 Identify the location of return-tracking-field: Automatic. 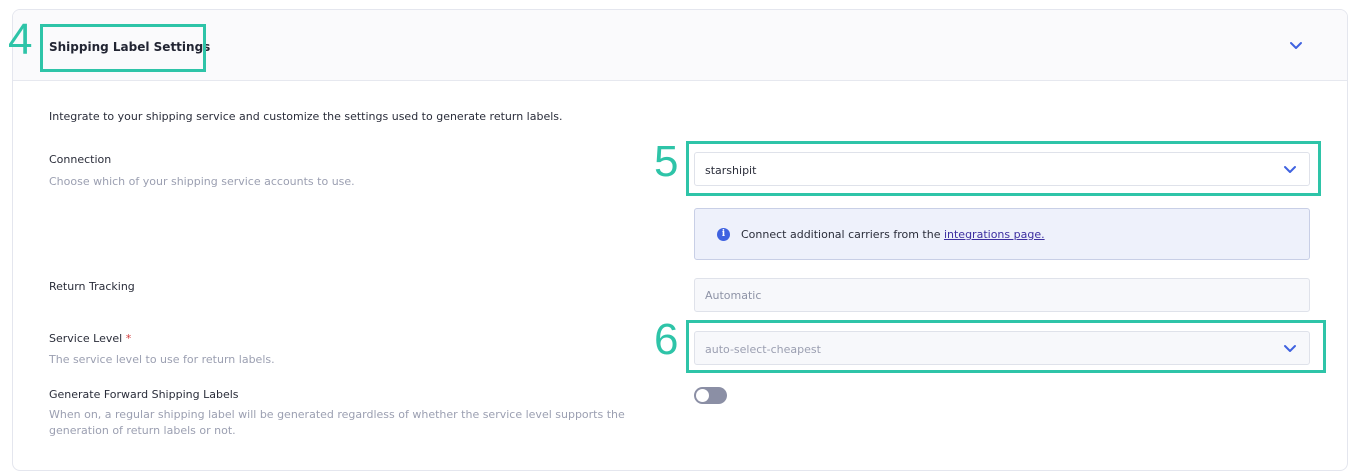
(1002, 295).